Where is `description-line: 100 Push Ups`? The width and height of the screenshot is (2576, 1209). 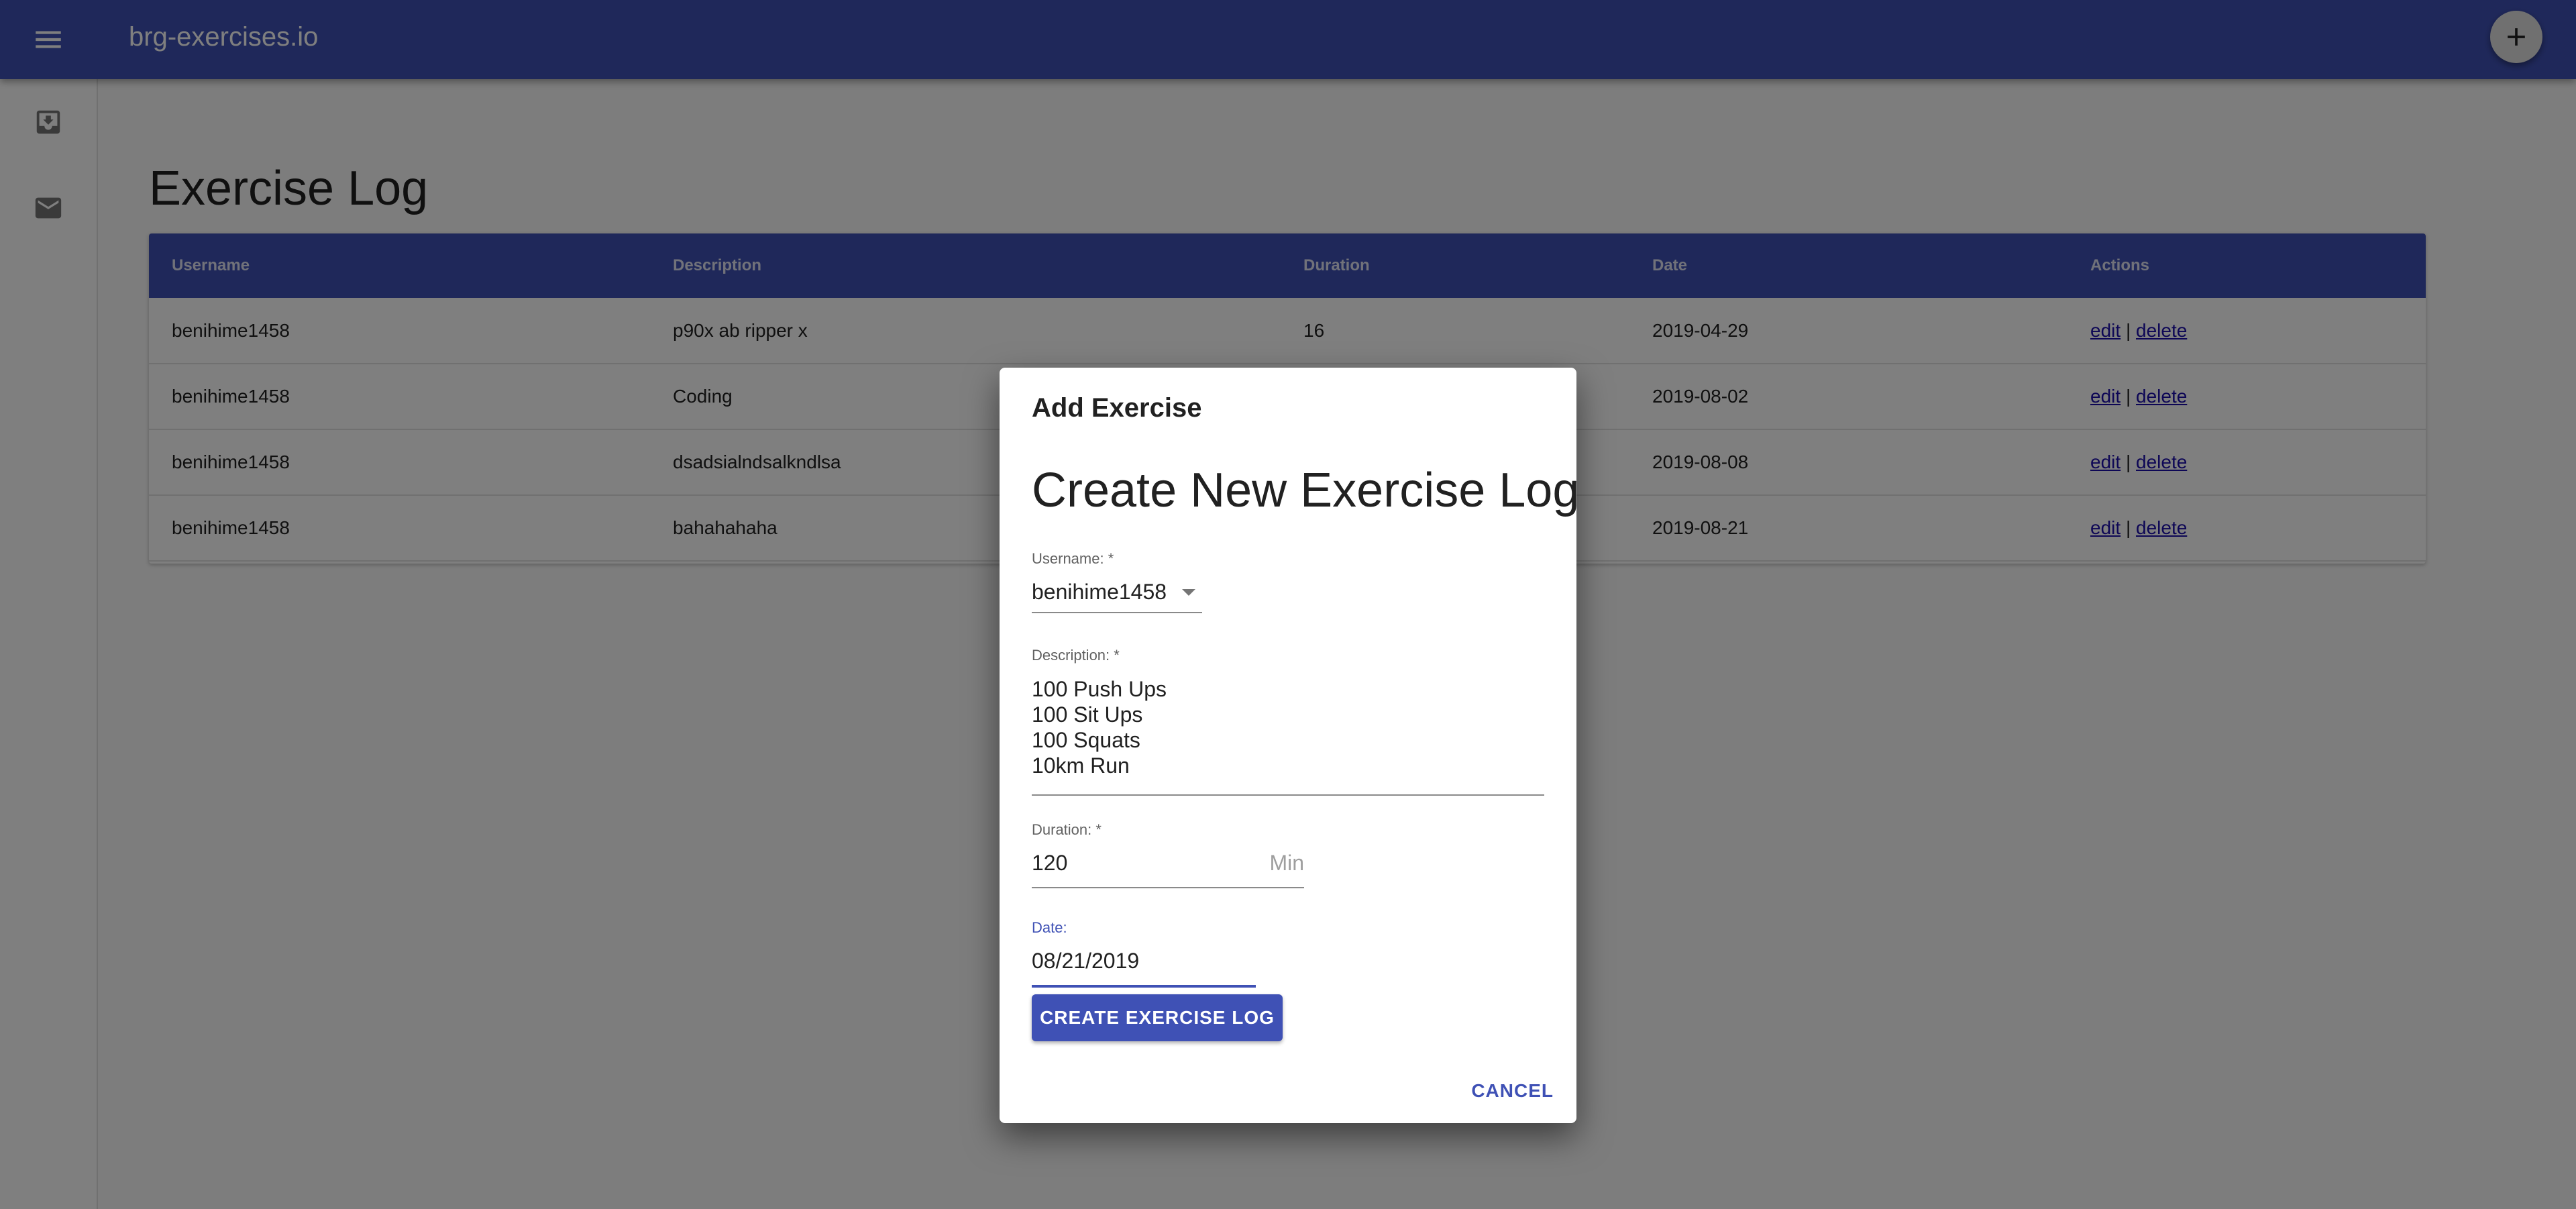 description-line: 100 Push Ups is located at coordinates (1099, 689).